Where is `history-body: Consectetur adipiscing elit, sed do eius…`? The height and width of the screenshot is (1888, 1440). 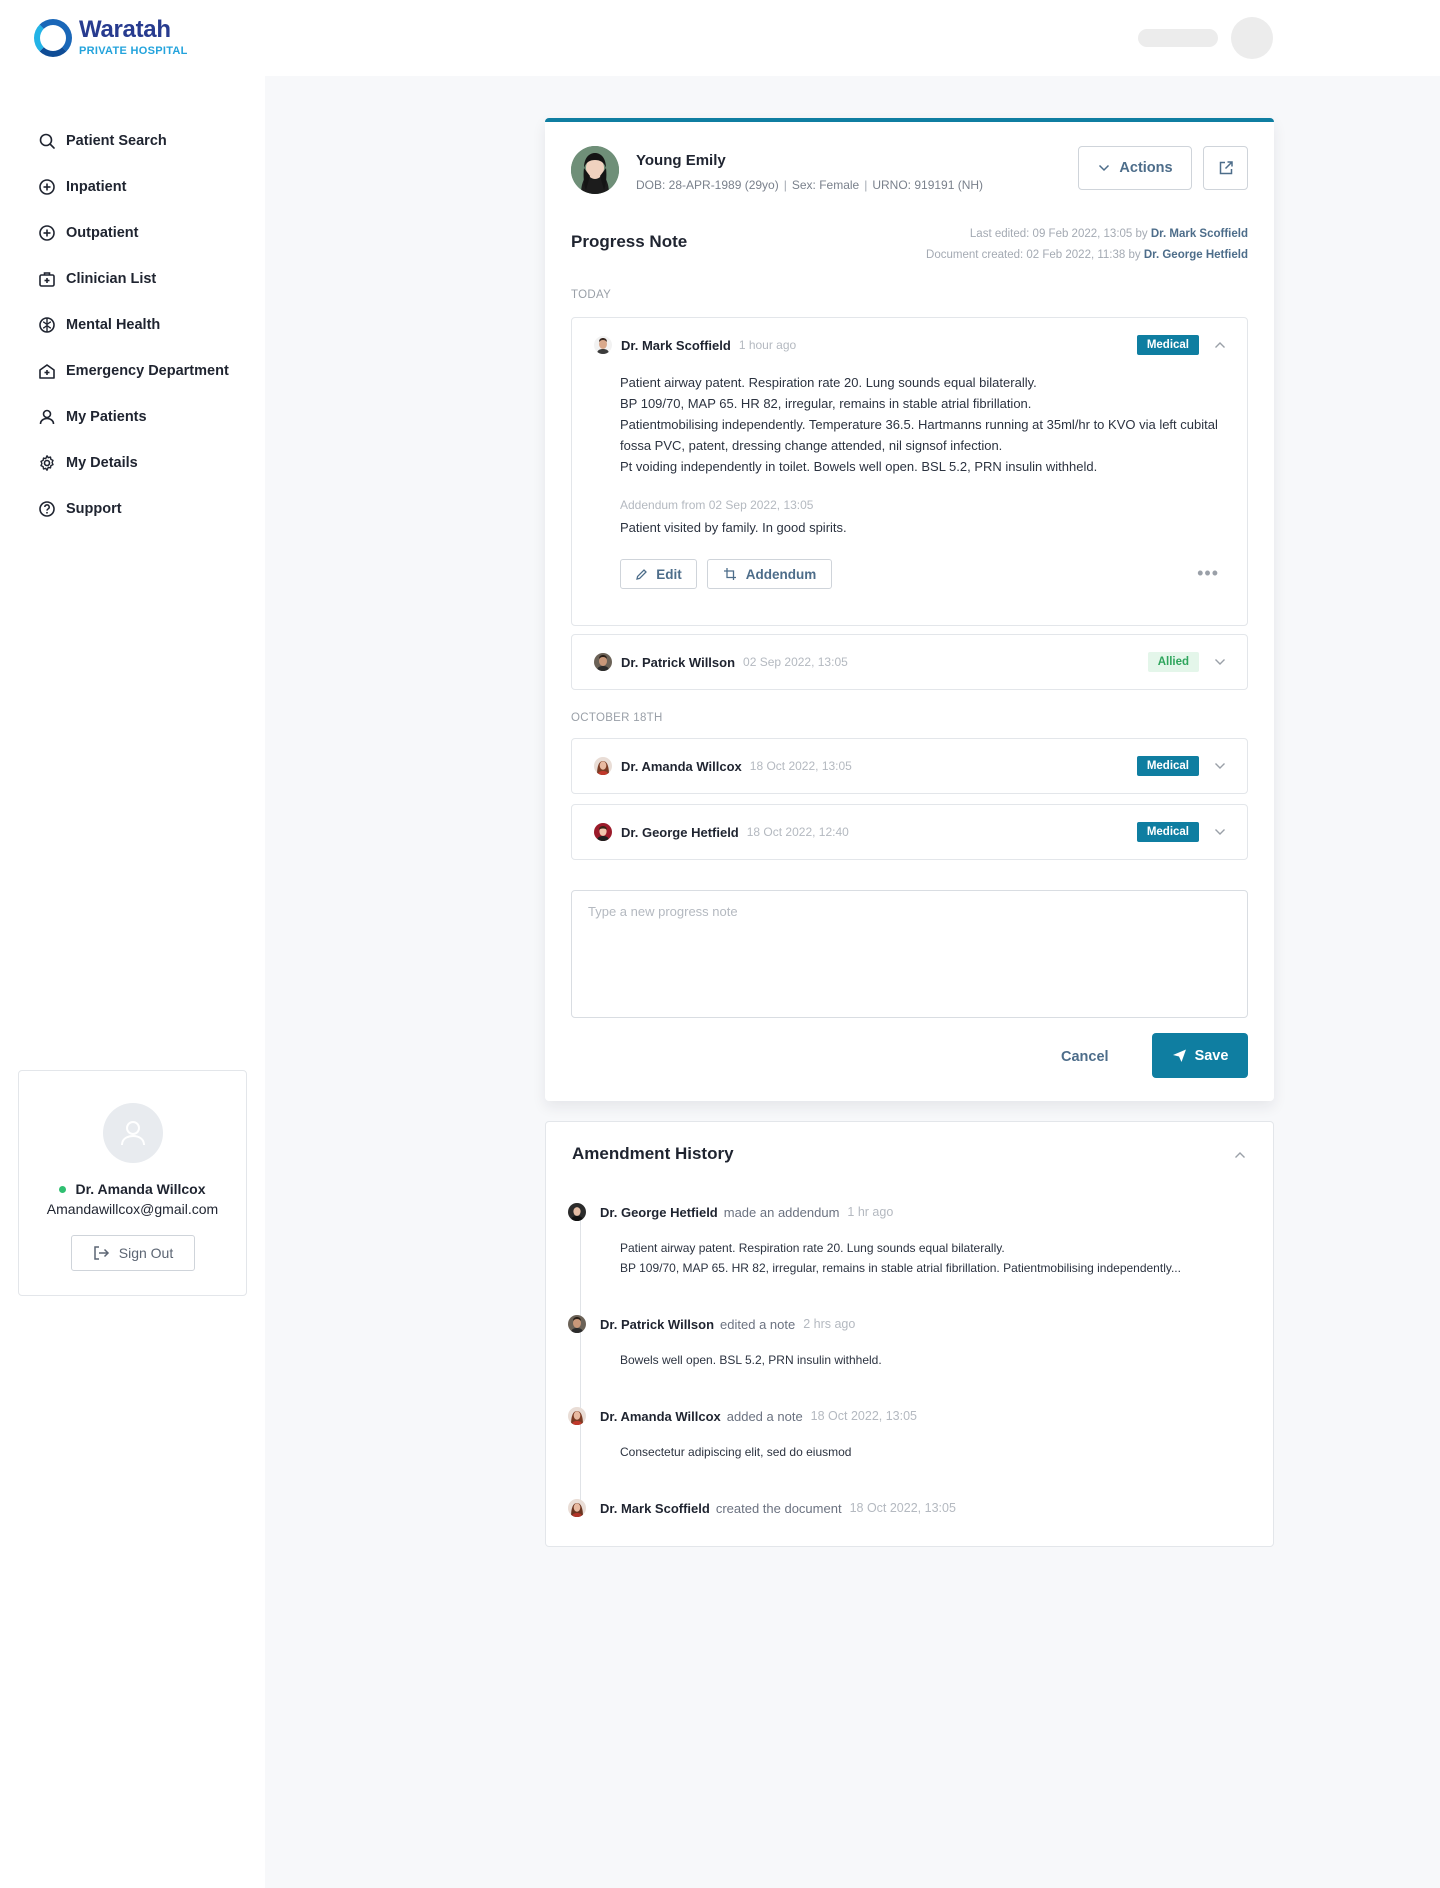
history-body: Consectetur adipiscing elit, sed do eius… is located at coordinates (920, 1452).